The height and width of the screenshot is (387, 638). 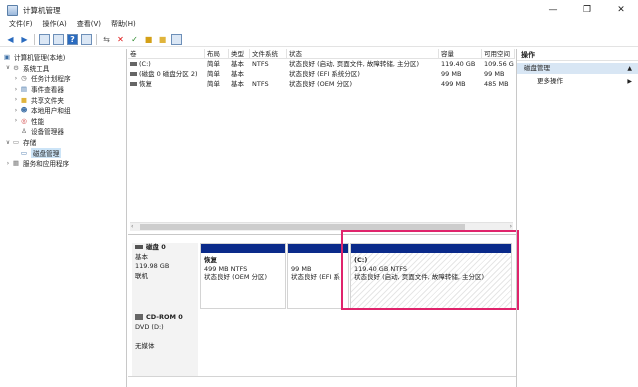 I want to click on partition-detail: 99 MB, so click(x=301, y=268).